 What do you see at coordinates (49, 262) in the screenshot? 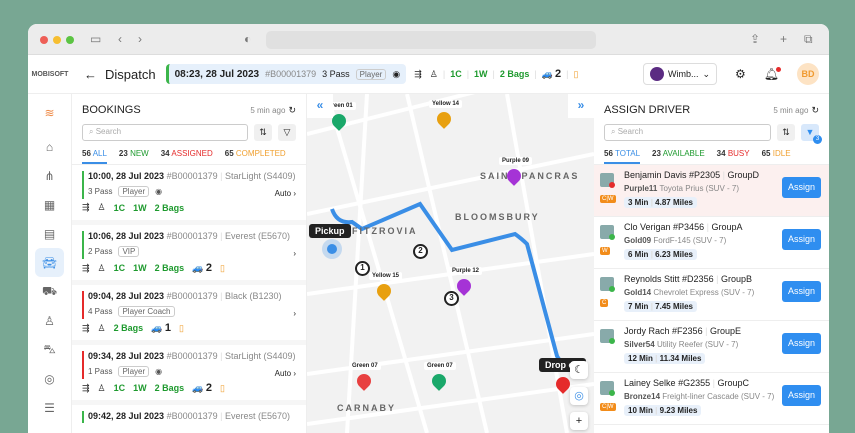
I see `dispatch-car-icon: 🚘︎` at bounding box center [49, 262].